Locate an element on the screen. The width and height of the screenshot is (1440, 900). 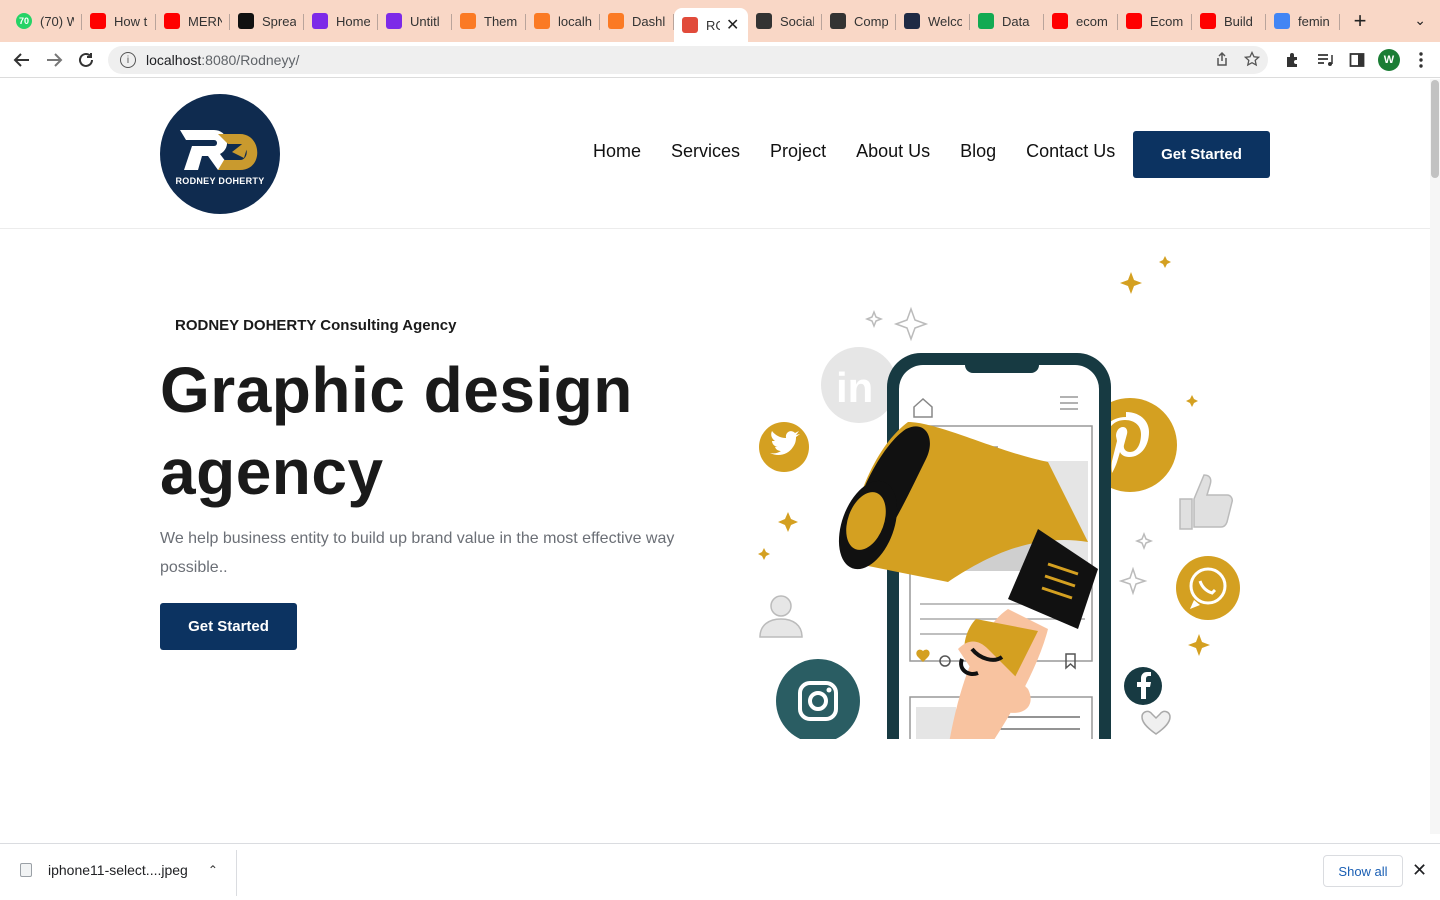
browser-tab: Them is located at coordinates (489, 21).